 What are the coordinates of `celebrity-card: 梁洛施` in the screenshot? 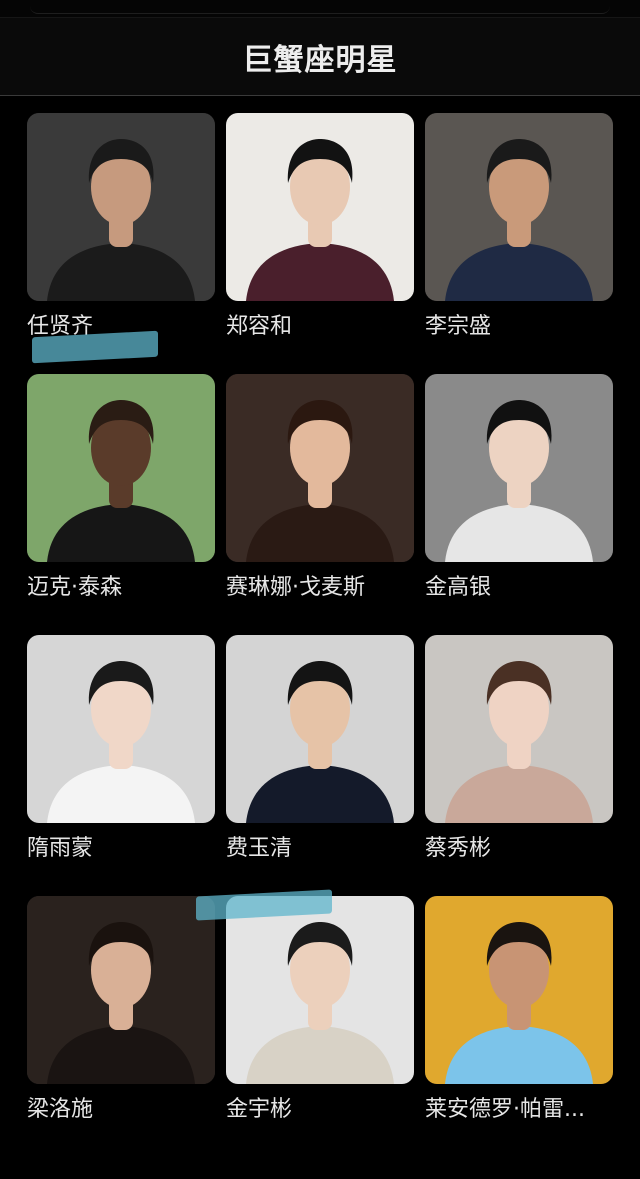 It's located at (121, 1022).